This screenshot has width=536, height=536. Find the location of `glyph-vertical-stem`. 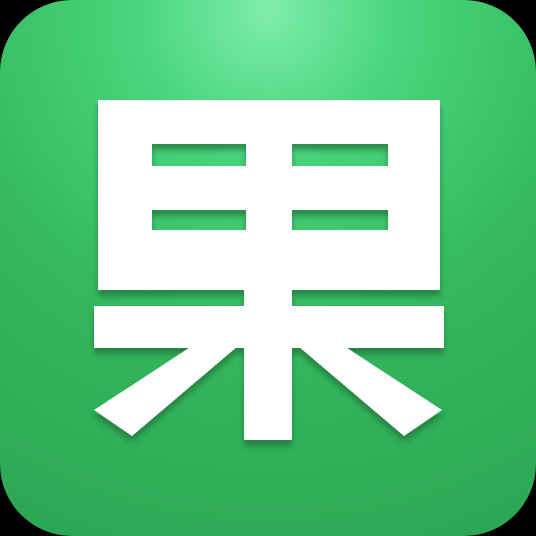

glyph-vertical-stem is located at coordinates (268, 360).